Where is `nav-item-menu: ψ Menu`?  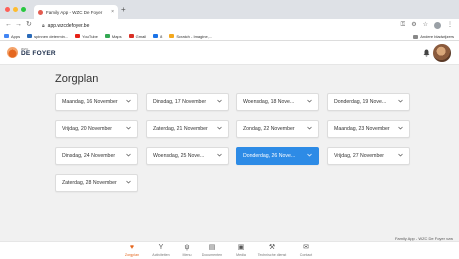 nav-item-menu: ψ Menu is located at coordinates (187, 250).